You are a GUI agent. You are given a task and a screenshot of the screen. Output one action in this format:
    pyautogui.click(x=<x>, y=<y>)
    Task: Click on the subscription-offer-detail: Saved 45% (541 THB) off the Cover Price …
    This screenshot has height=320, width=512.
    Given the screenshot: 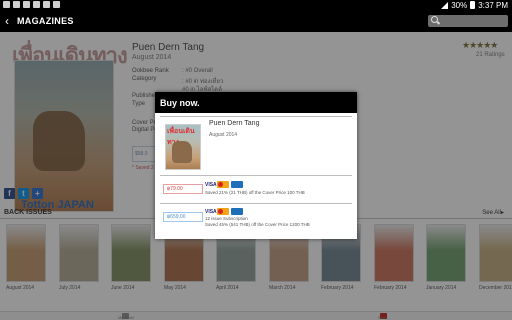 What is the action you would take?
    pyautogui.click(x=257, y=224)
    